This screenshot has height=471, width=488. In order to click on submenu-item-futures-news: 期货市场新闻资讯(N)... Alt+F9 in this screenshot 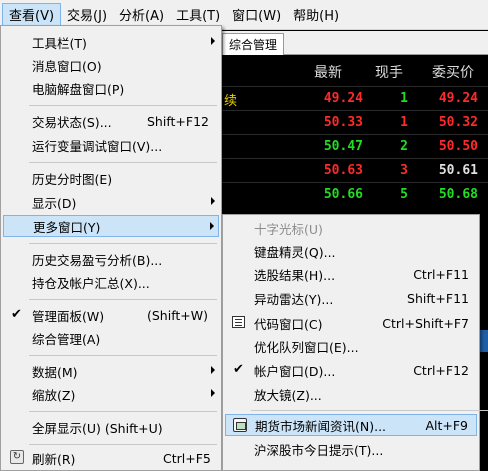, I will do `click(351, 425)`.